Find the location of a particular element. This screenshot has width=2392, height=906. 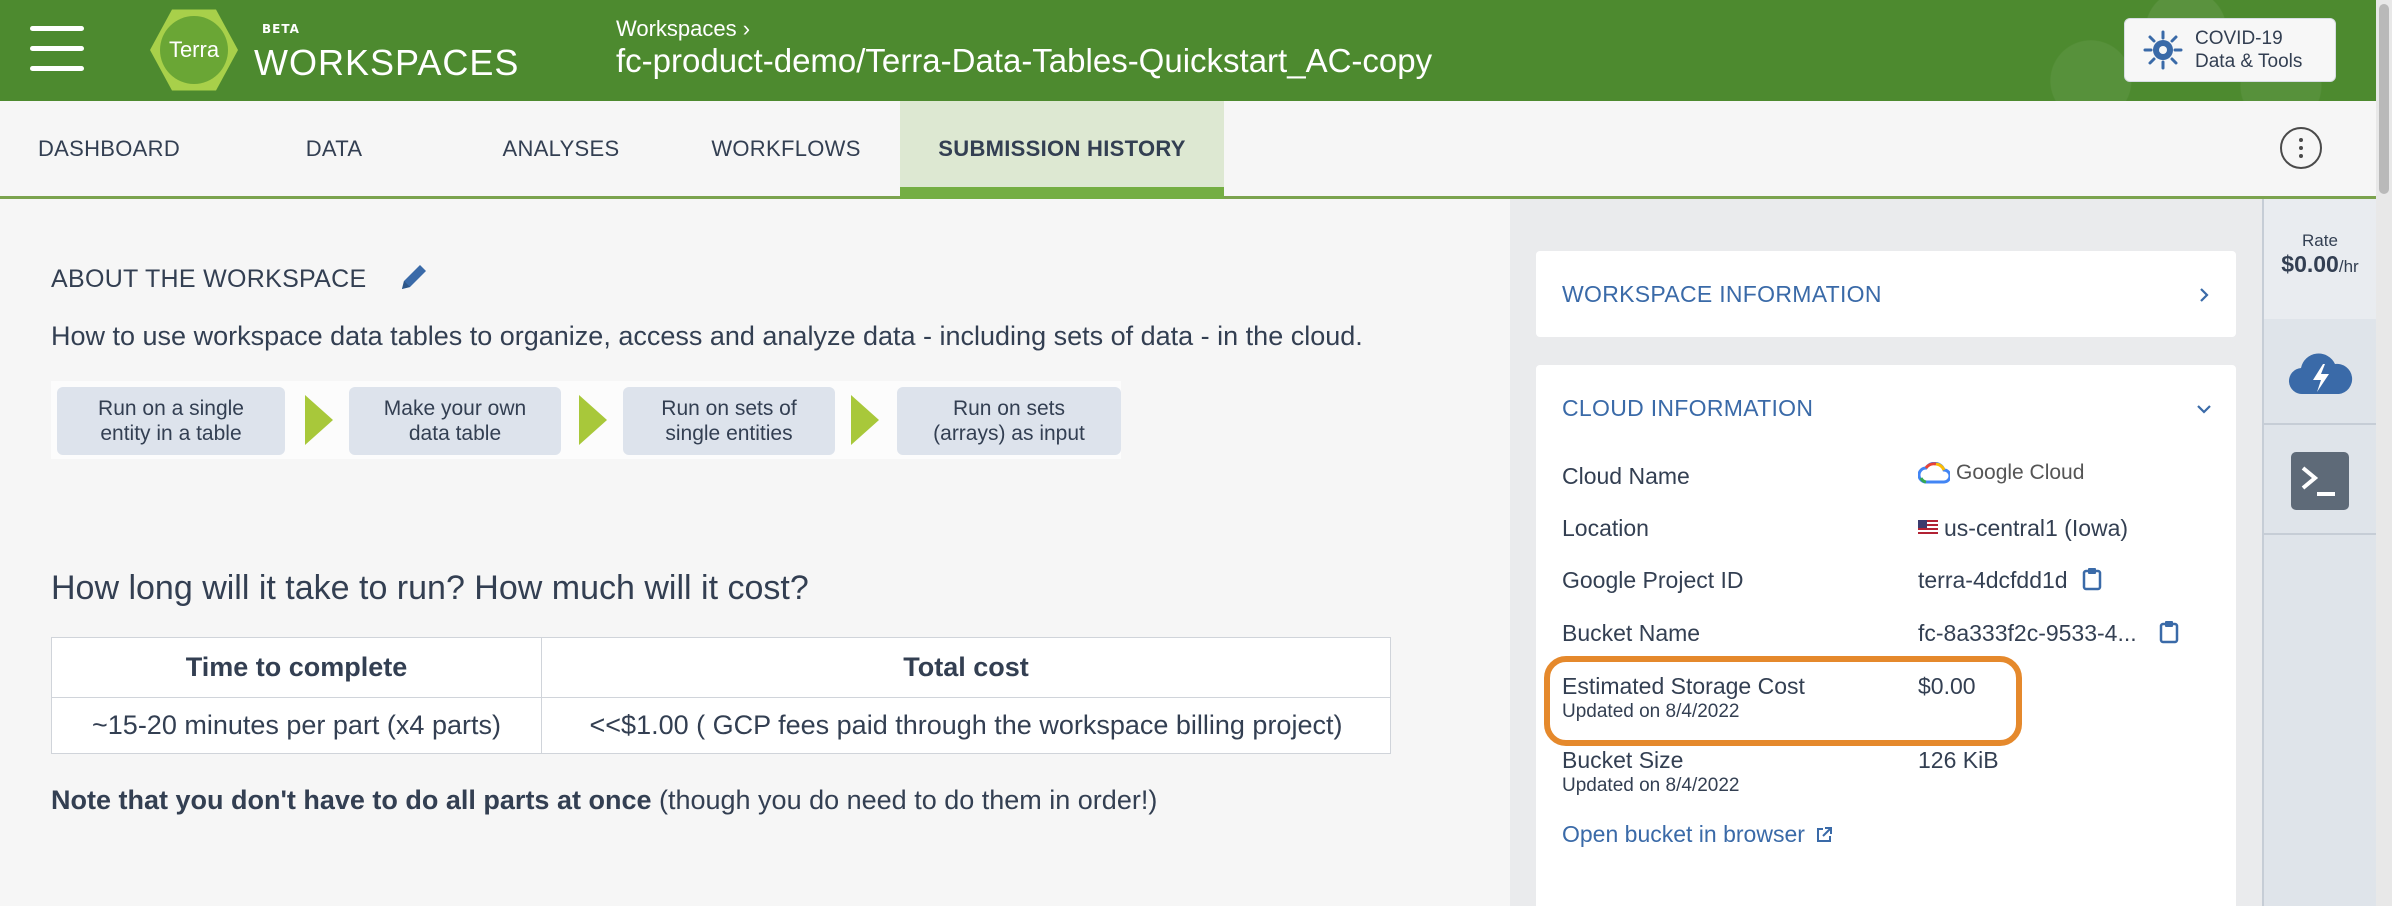

tab-submission-history: SUBMISSION HISTORY is located at coordinates (1062, 150).